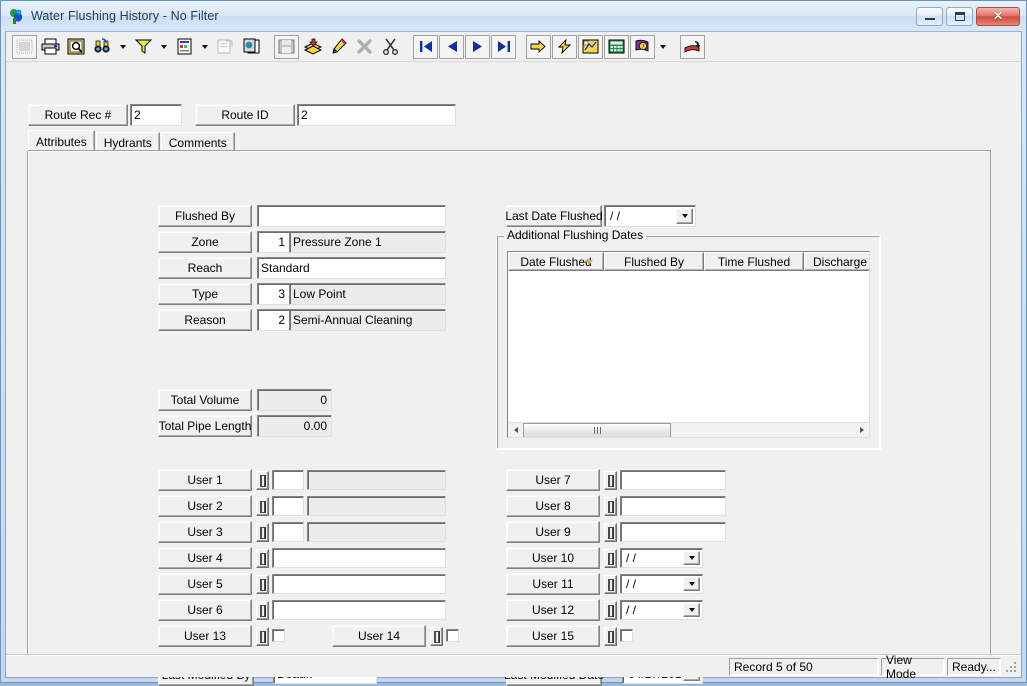  What do you see at coordinates (451, 46) in the screenshot?
I see `previous-record-icon` at bounding box center [451, 46].